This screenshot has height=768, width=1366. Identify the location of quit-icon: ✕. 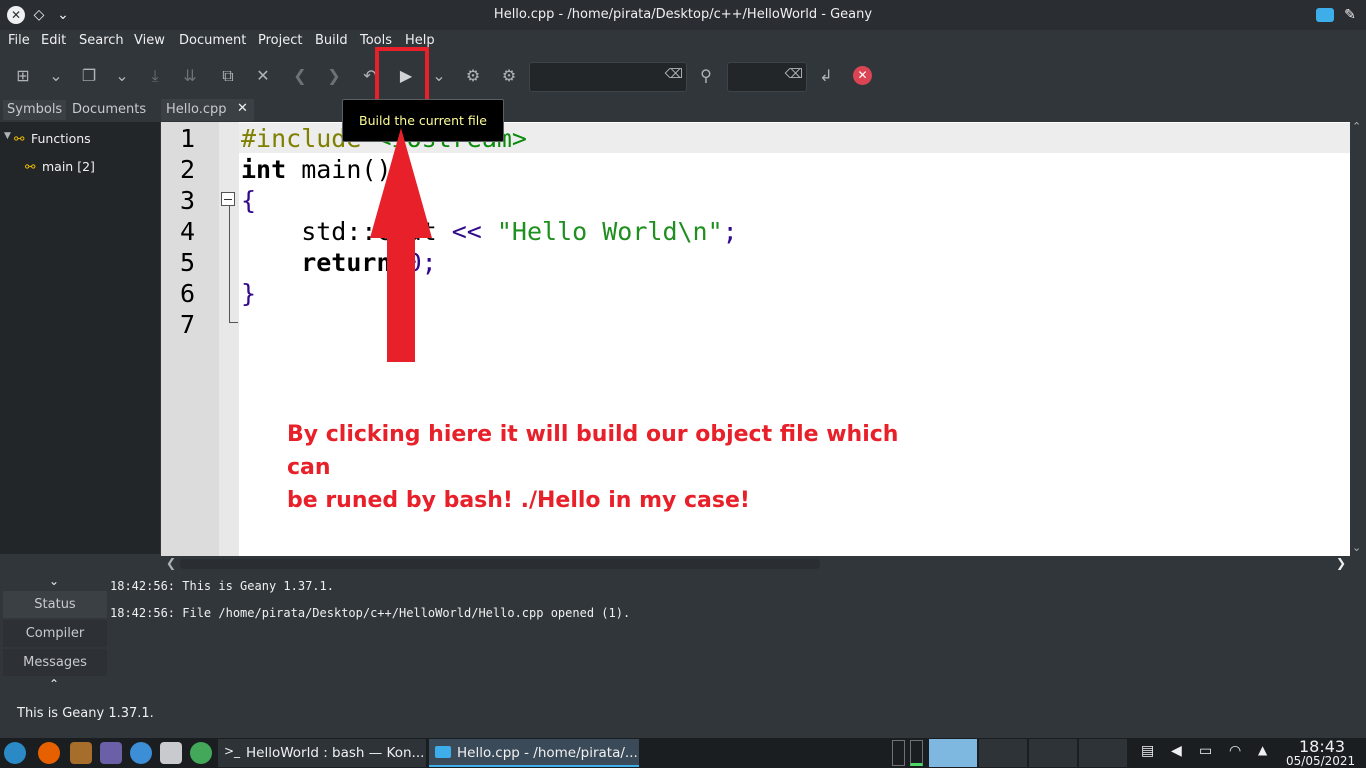
(862, 75).